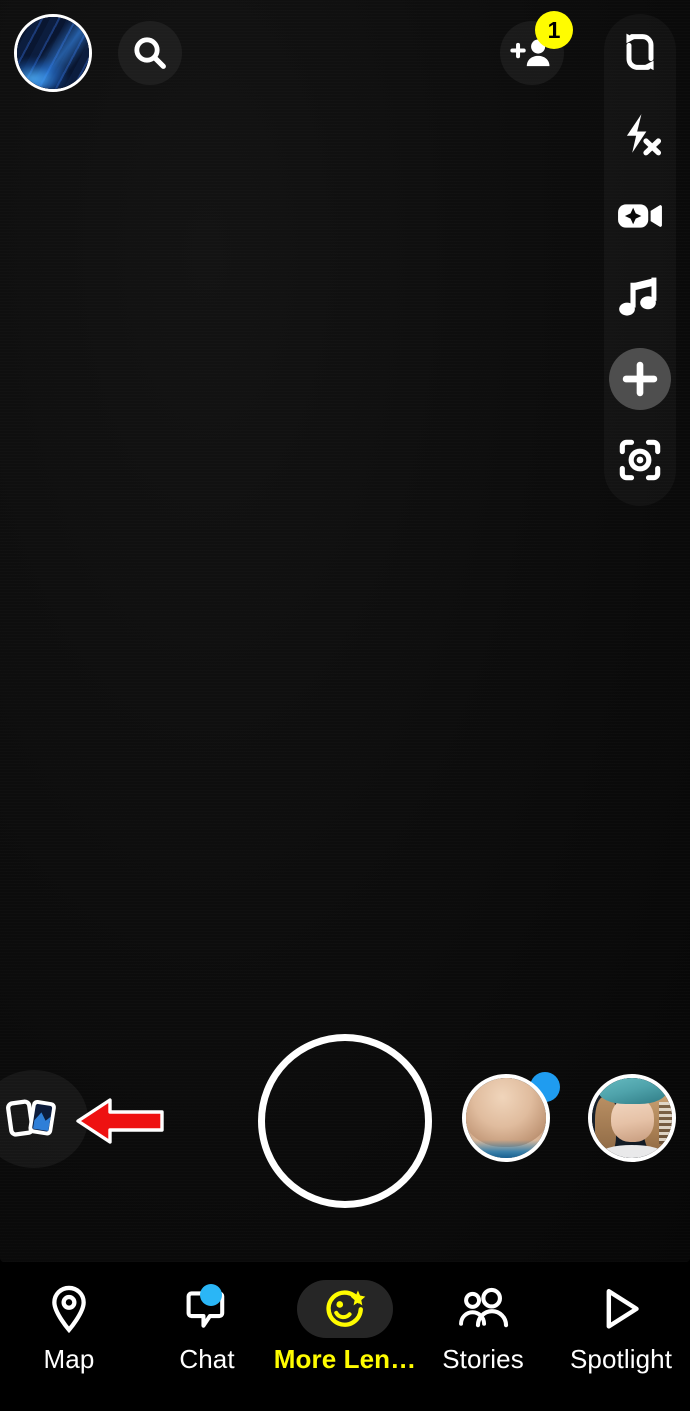 This screenshot has width=690, height=1411. Describe the element at coordinates (31, 1118) in the screenshot. I see `memories-cards-icon` at that location.